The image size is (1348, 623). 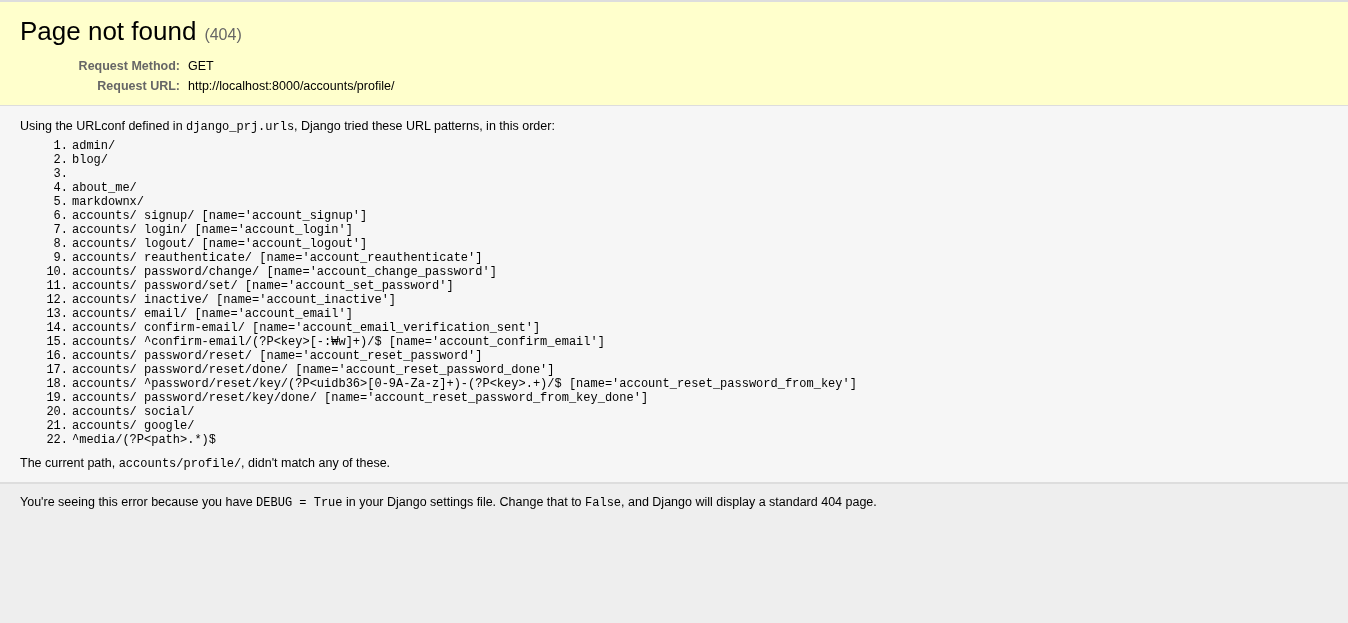 I want to click on list-number: 15., so click(x=56, y=342).